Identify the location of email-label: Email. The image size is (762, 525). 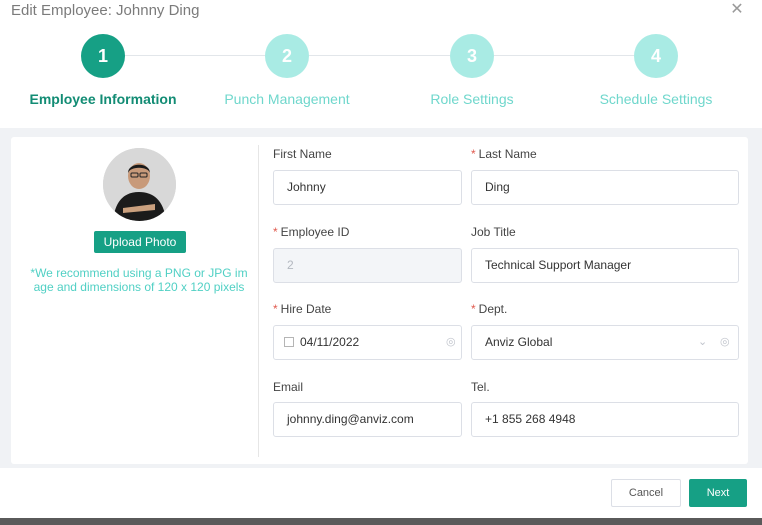
(288, 387).